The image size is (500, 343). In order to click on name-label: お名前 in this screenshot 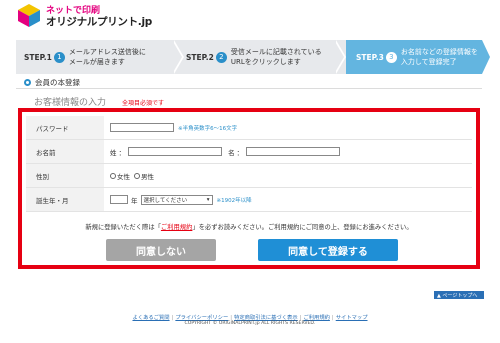, I will do `click(65, 151)`.